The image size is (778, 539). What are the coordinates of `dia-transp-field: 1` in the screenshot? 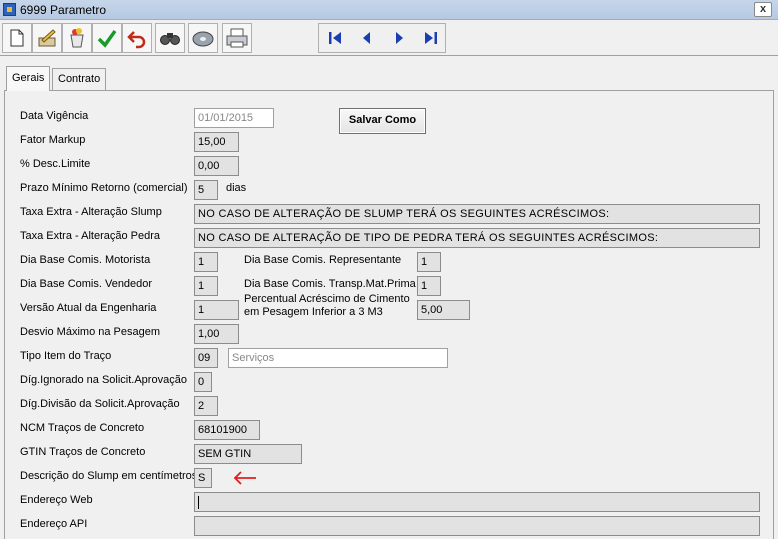 It's located at (429, 286).